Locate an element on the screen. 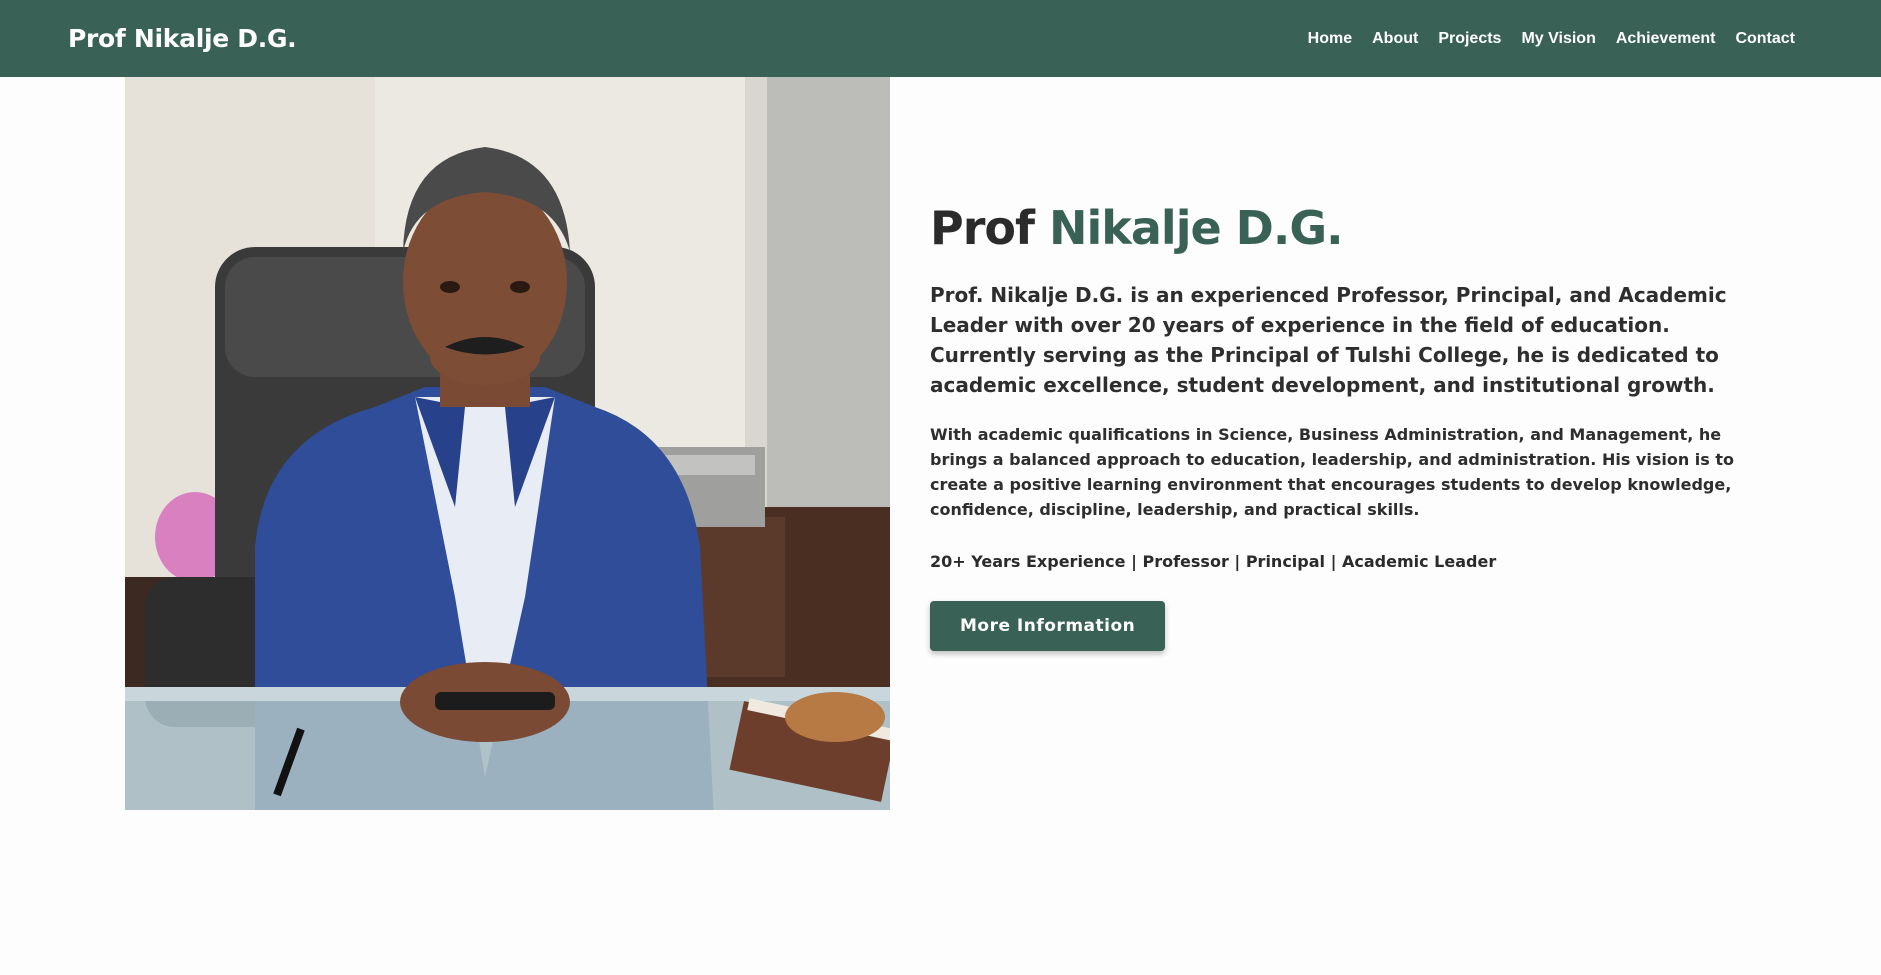 The height and width of the screenshot is (975, 1881). more-information-button: More Information is located at coordinates (1048, 626).